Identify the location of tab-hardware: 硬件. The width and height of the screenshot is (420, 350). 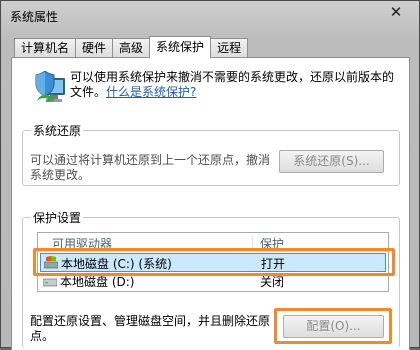
(94, 48).